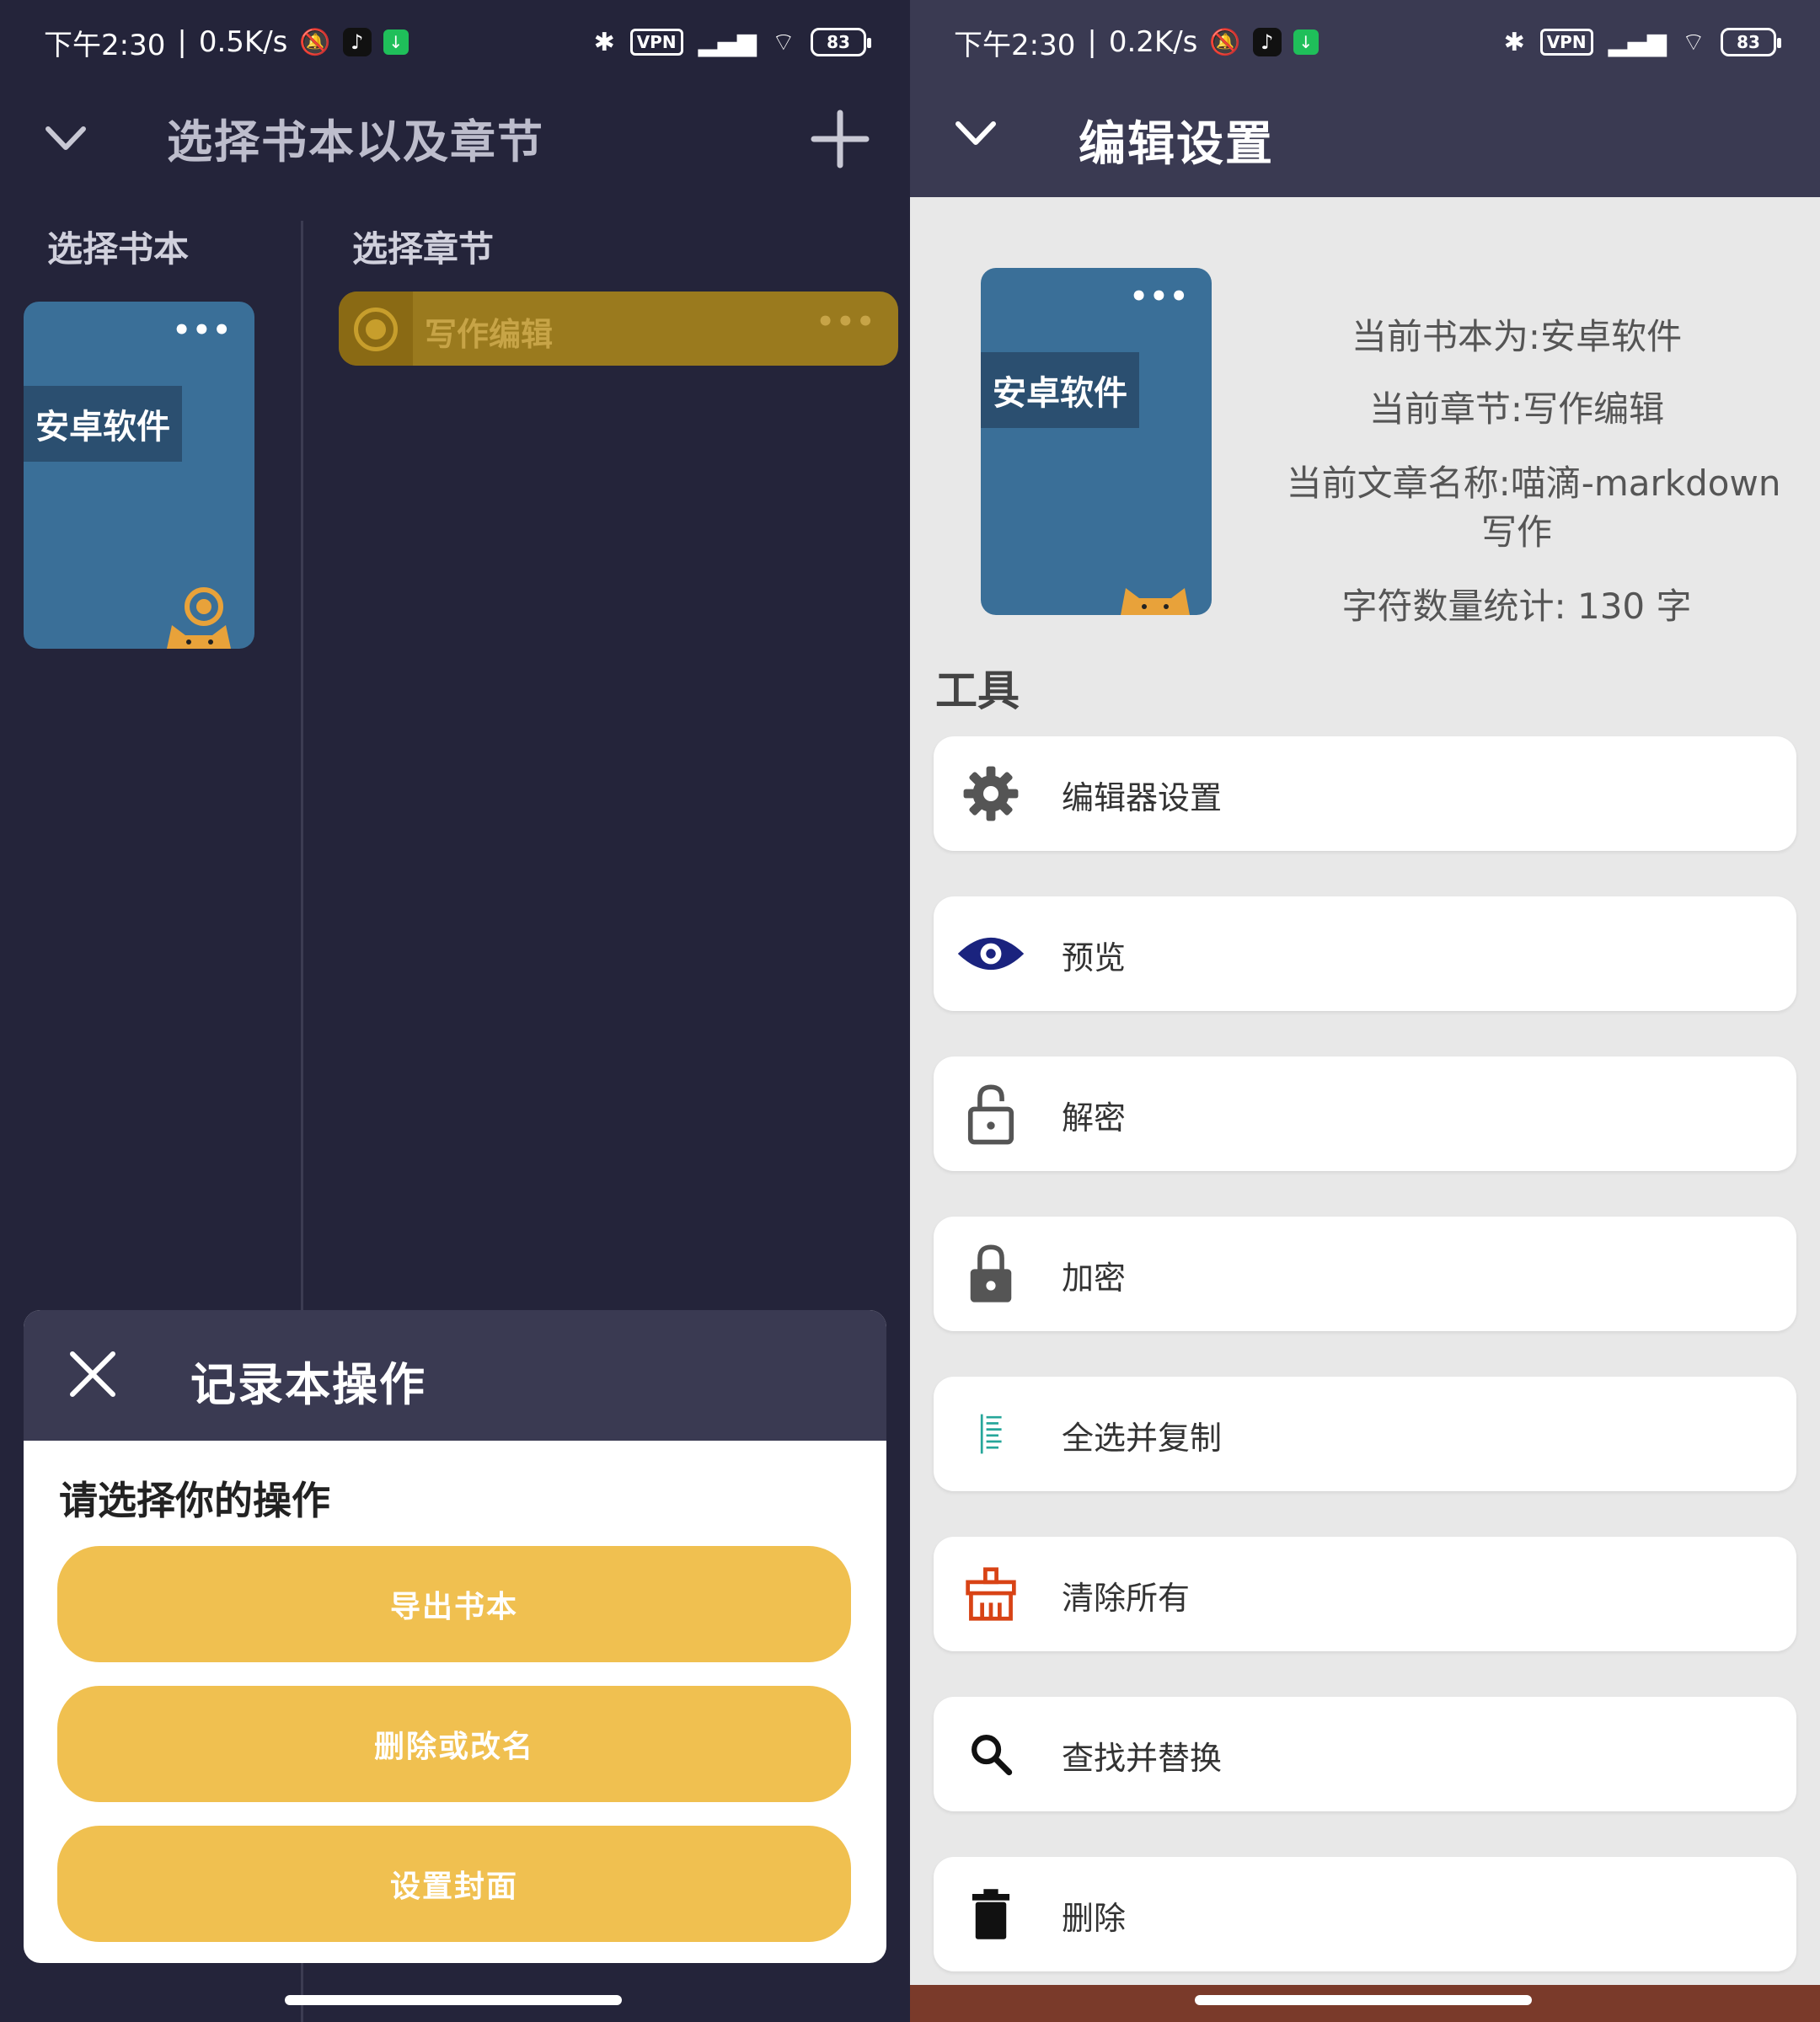  I want to click on current-book-text: 当前书本为:安卓软件, so click(1517, 336).